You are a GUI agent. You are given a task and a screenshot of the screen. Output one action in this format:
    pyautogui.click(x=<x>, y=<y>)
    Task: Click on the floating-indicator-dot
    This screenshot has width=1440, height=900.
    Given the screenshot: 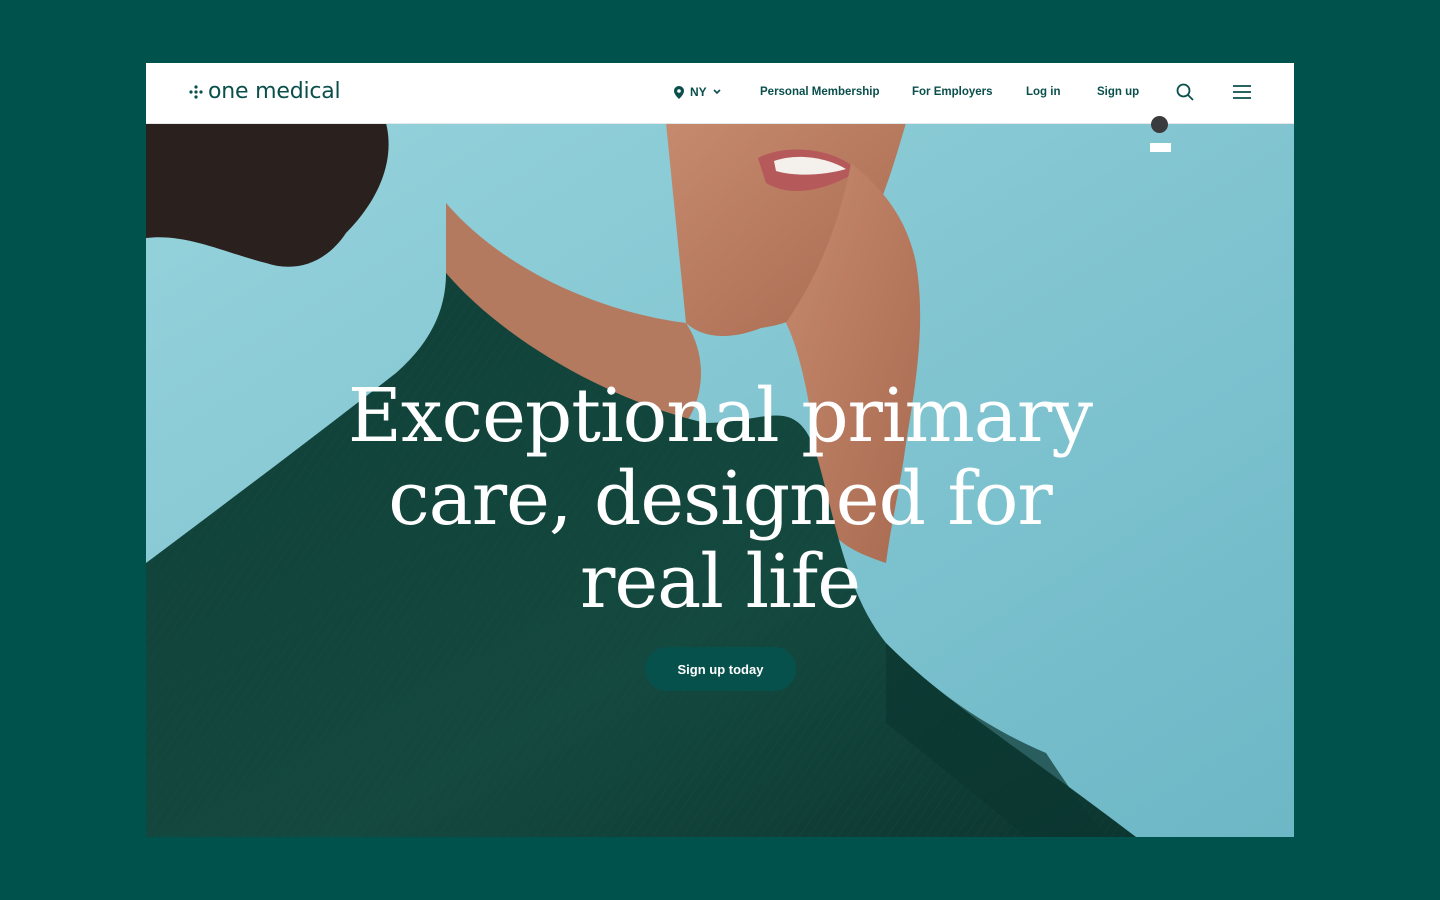 What is the action you would take?
    pyautogui.click(x=1159, y=124)
    